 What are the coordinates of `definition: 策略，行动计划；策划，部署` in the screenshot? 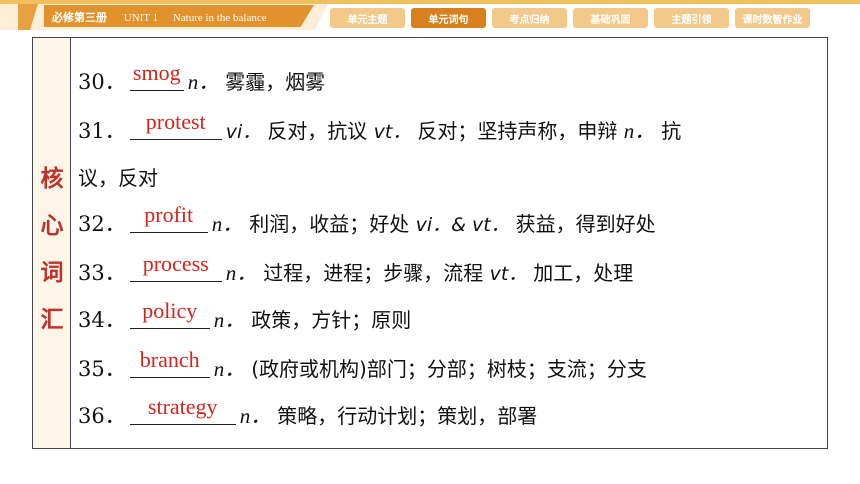 It's located at (407, 416).